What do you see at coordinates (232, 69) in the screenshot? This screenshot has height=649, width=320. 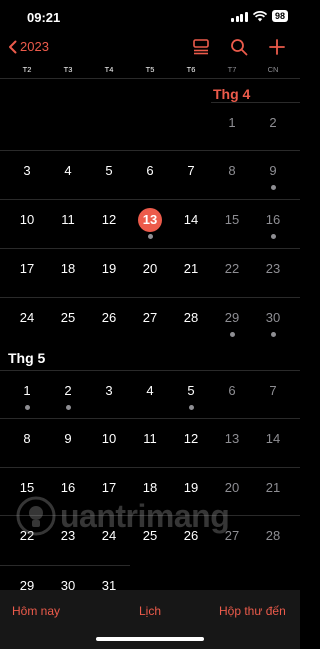 I see `weekday-label: T7` at bounding box center [232, 69].